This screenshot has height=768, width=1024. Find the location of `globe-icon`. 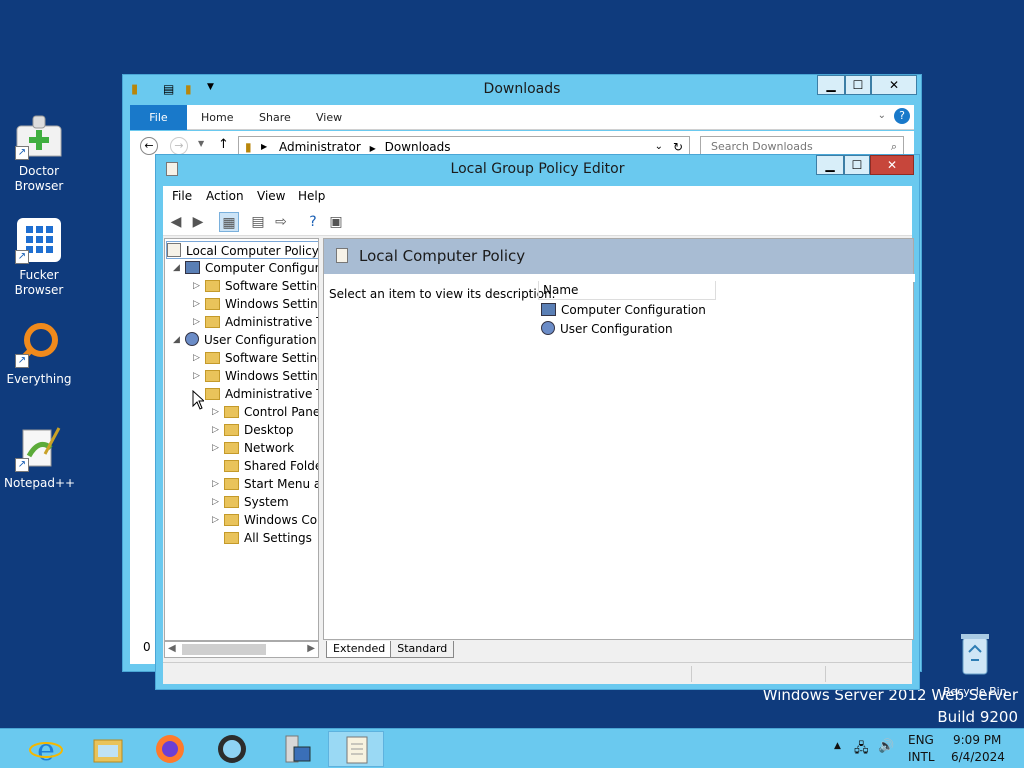

globe-icon is located at coordinates (232, 749).